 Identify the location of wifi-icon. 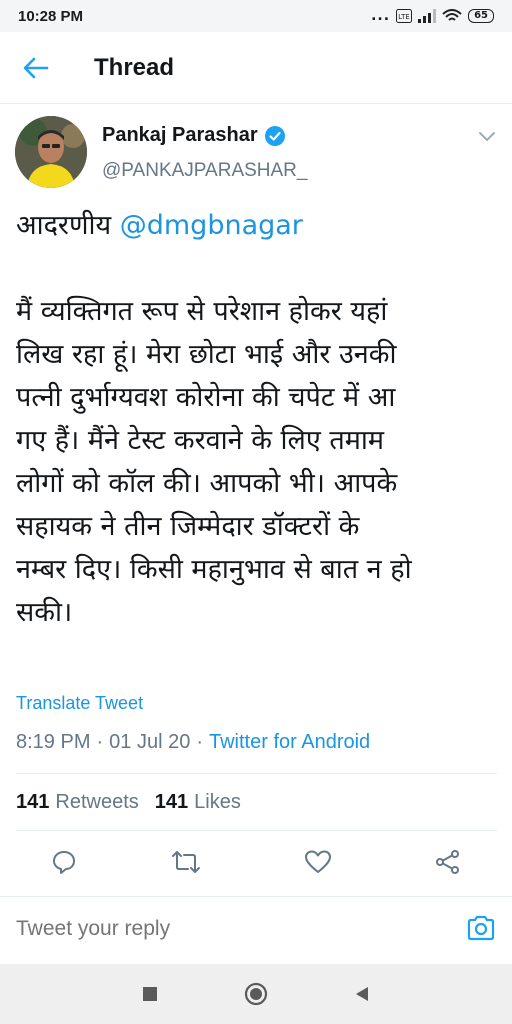
(452, 15).